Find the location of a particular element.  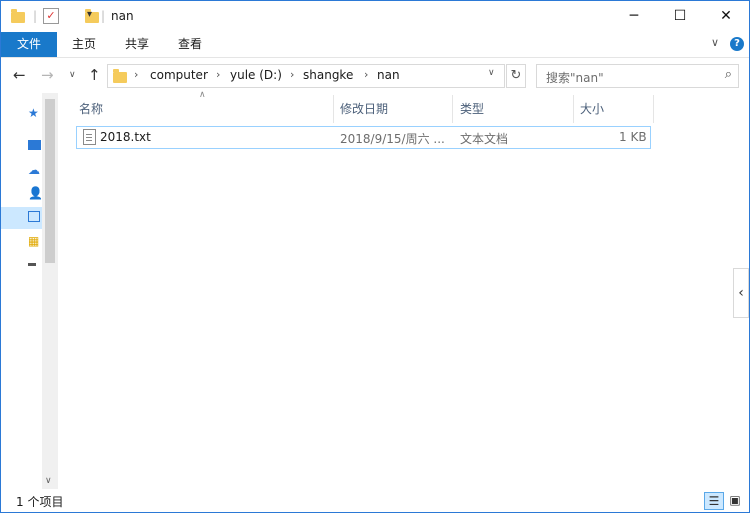

large-icons-view-icon: ▣ is located at coordinates (735, 500).